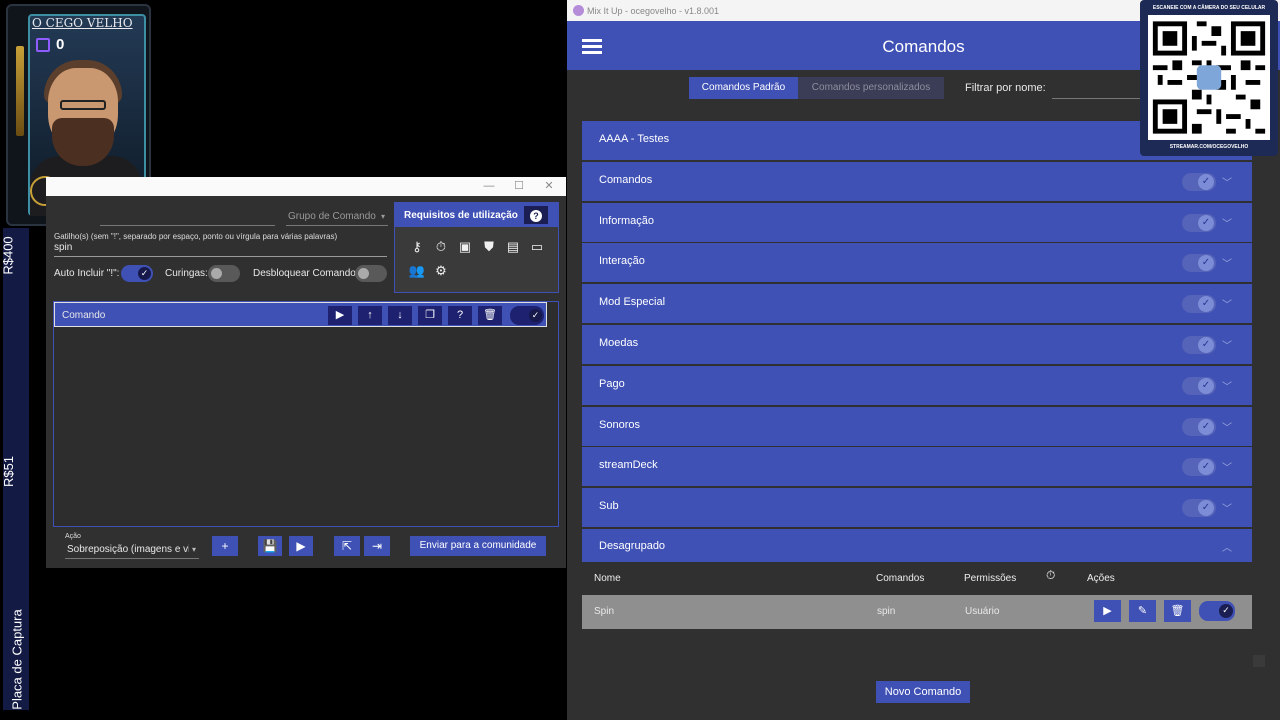  Describe the element at coordinates (917, 545) in the screenshot. I see `group-ungrouped: Desagrupado ︿` at that location.